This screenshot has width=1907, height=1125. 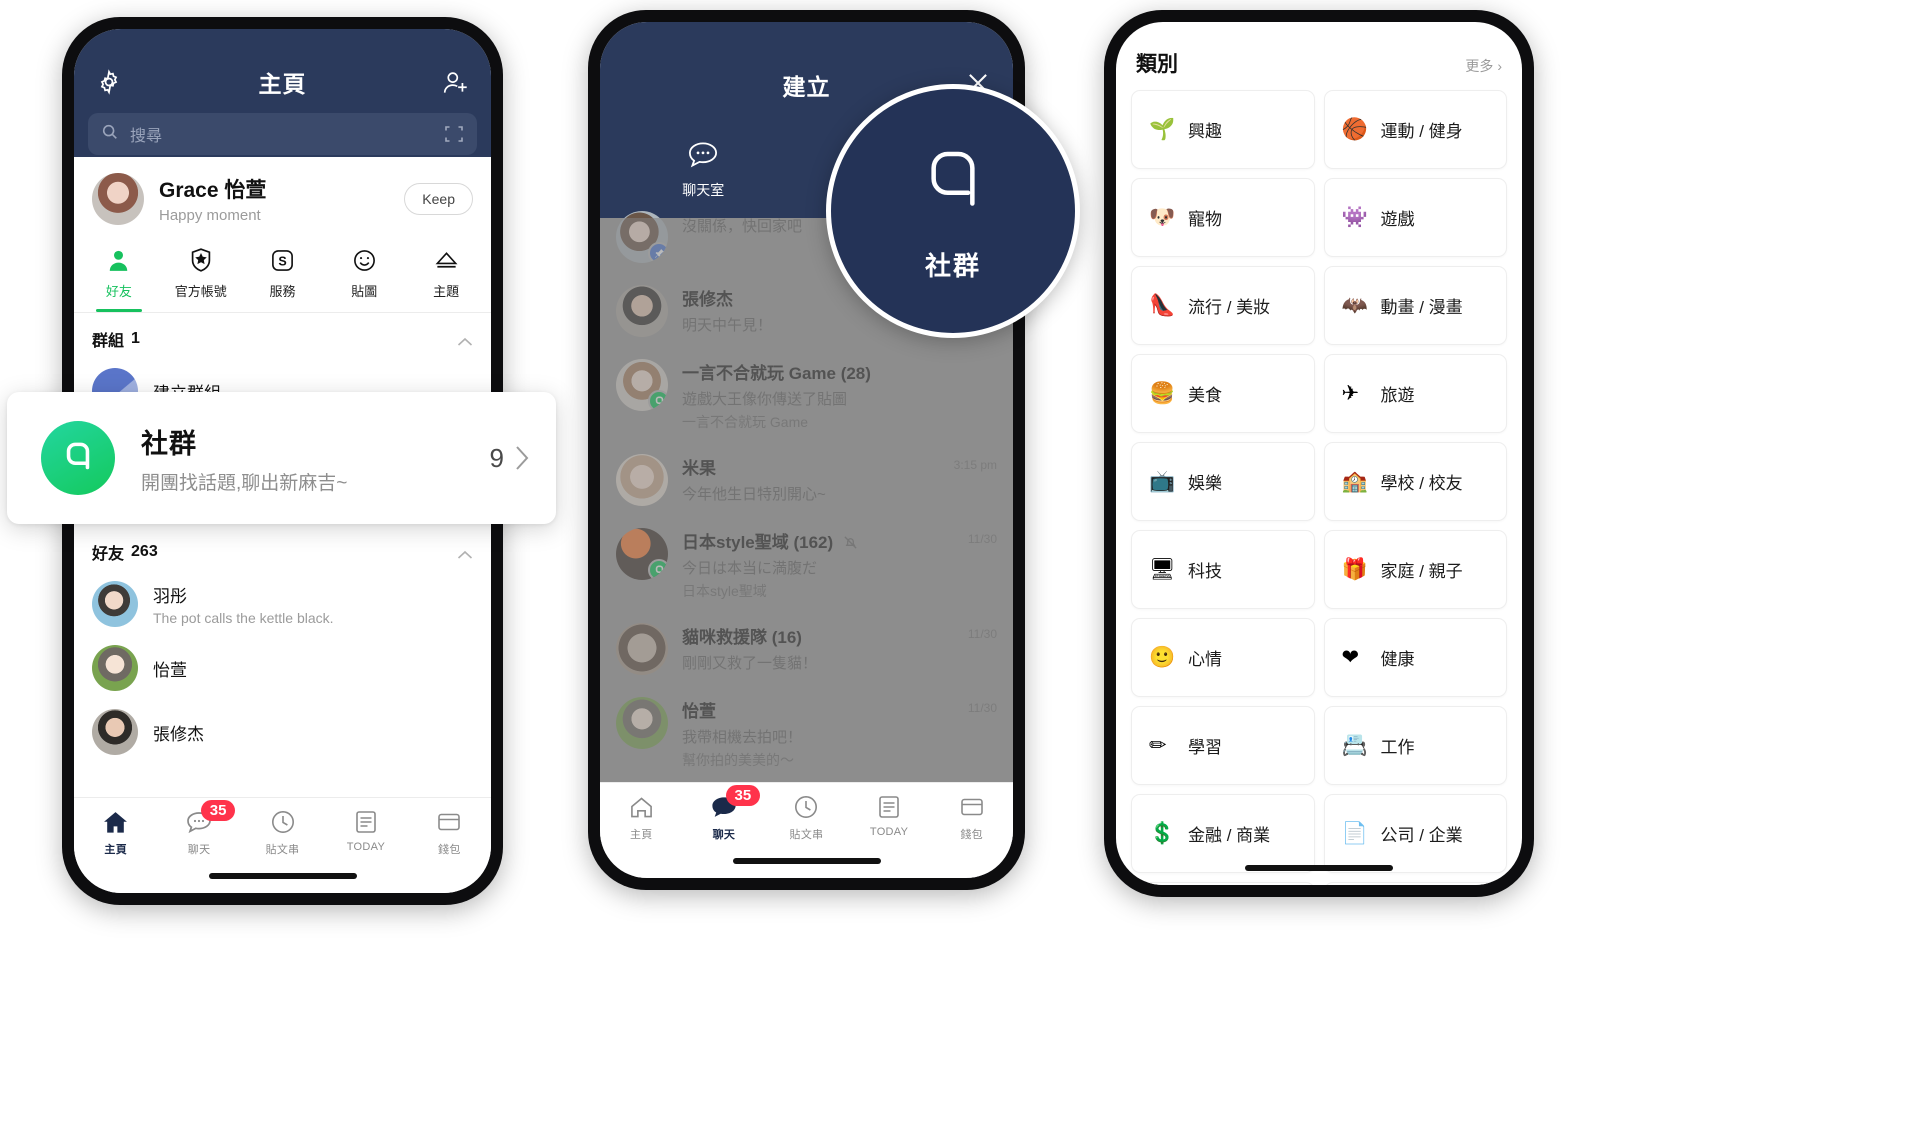 What do you see at coordinates (201, 278) in the screenshot?
I see `tab-official-accounts: 官方帳號` at bounding box center [201, 278].